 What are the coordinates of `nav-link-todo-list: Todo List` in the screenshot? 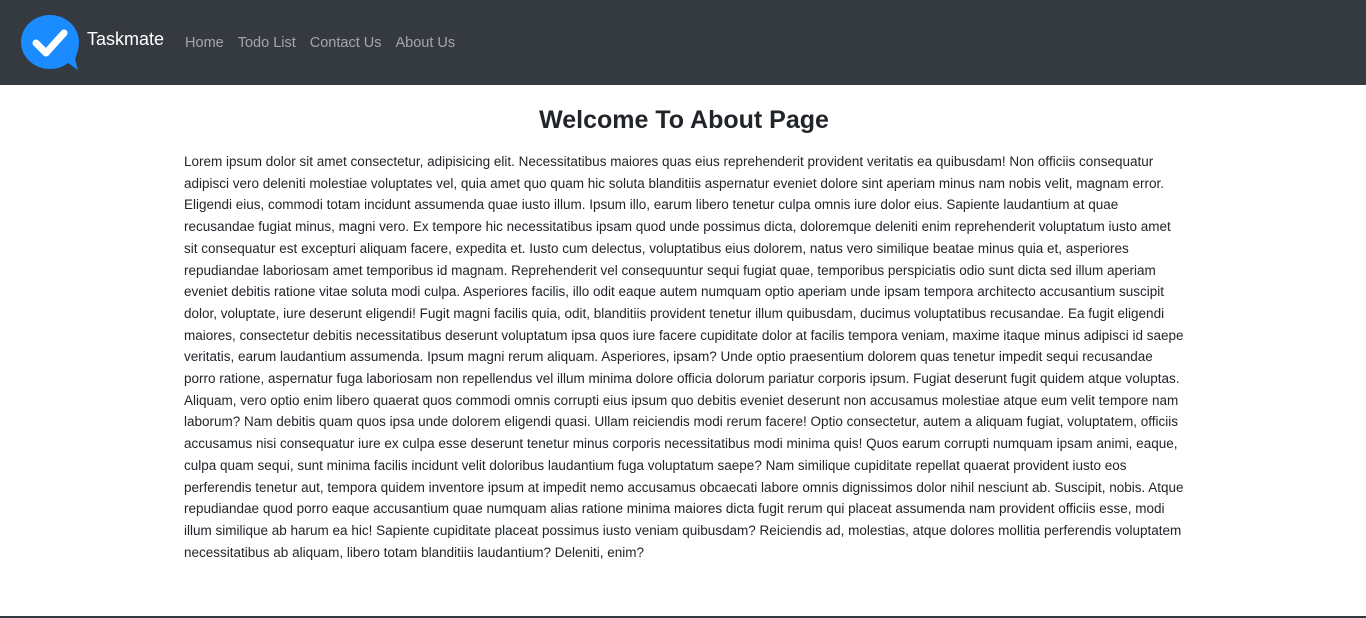 It's located at (267, 43).